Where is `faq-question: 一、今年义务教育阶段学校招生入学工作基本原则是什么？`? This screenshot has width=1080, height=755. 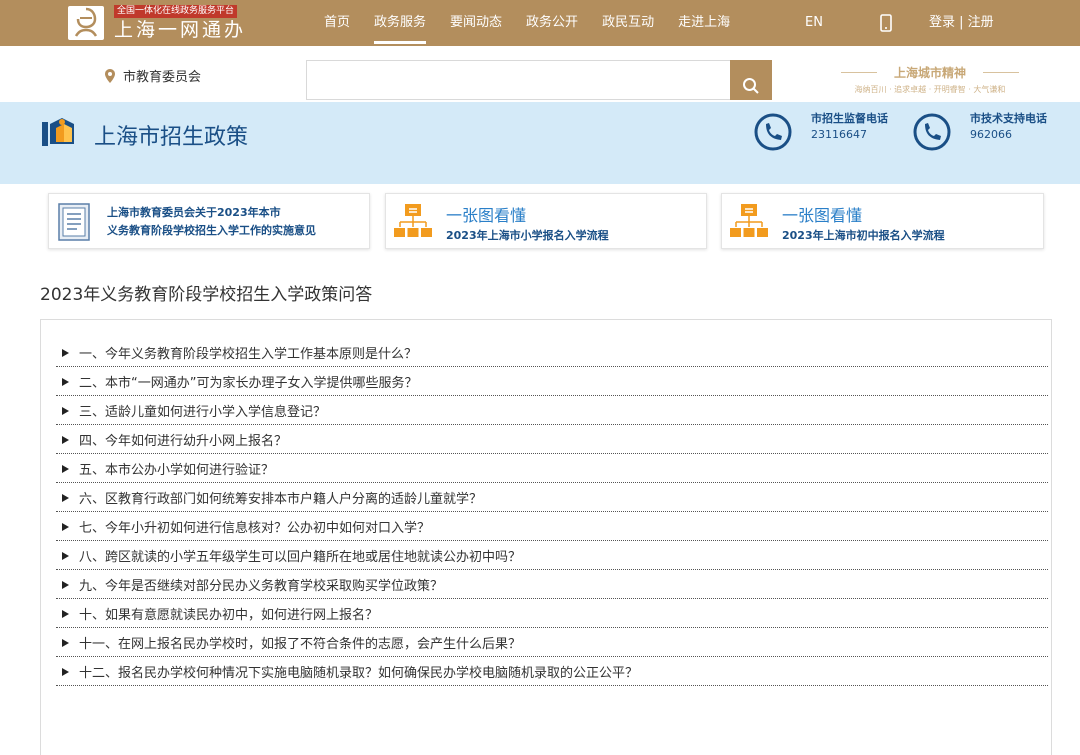 faq-question: 一、今年义务教育阶段学校招生入学工作基本原则是什么？ is located at coordinates (248, 354).